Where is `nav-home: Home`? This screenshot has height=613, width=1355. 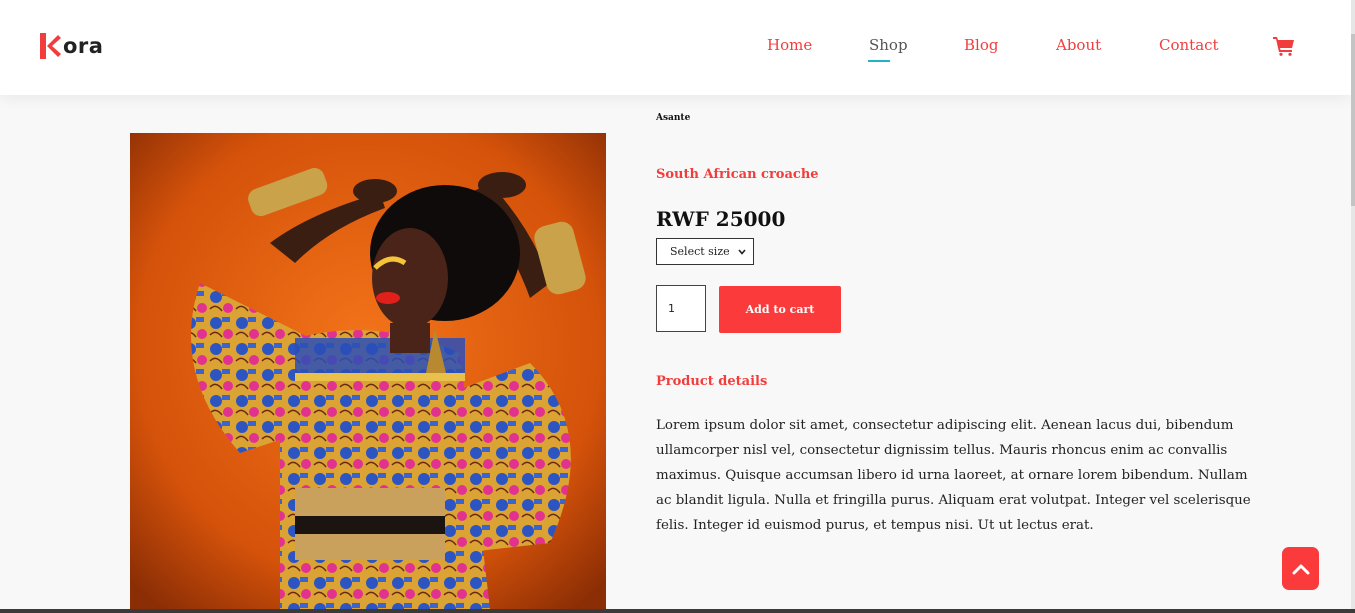 nav-home: Home is located at coordinates (789, 45).